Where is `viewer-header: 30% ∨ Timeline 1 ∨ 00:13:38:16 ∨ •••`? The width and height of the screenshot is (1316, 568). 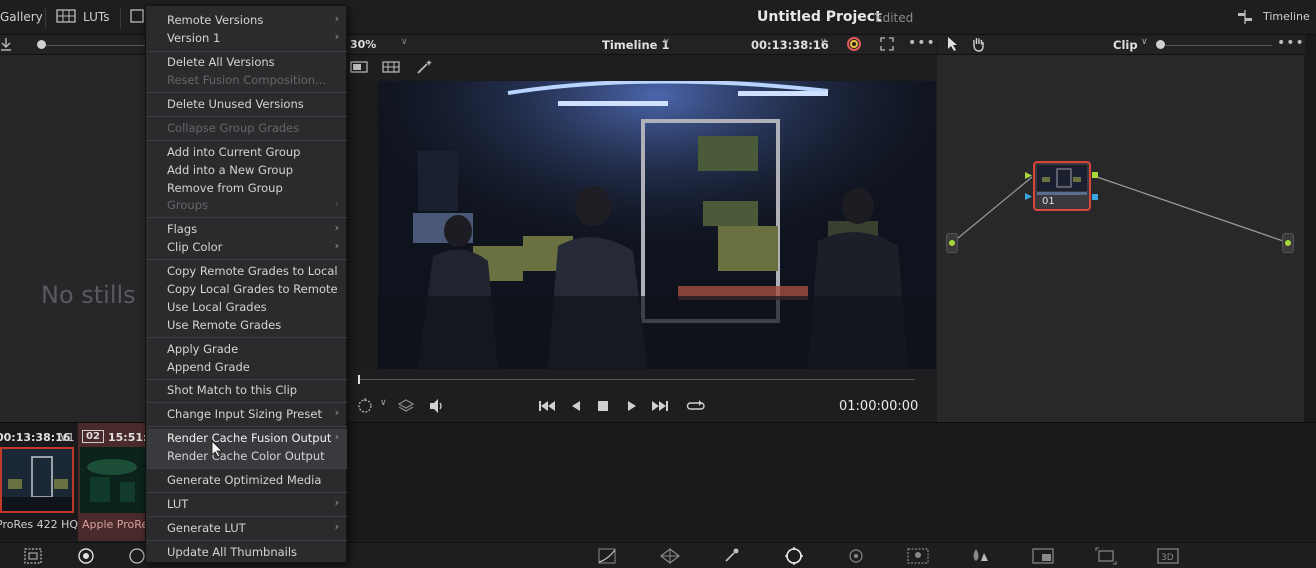 viewer-header: 30% ∨ Timeline 1 ∨ 00:13:38:16 ∨ ••• is located at coordinates (641, 45).